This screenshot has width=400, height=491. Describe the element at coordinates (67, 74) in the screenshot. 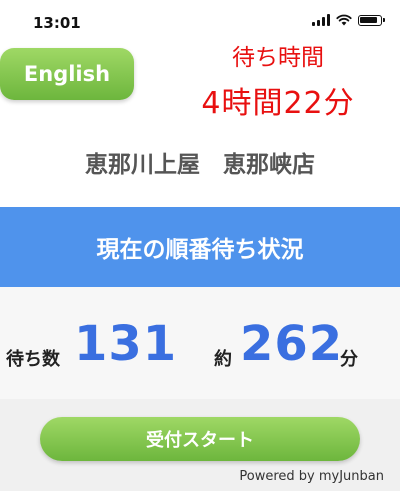

I see `english-language-button: English` at that location.